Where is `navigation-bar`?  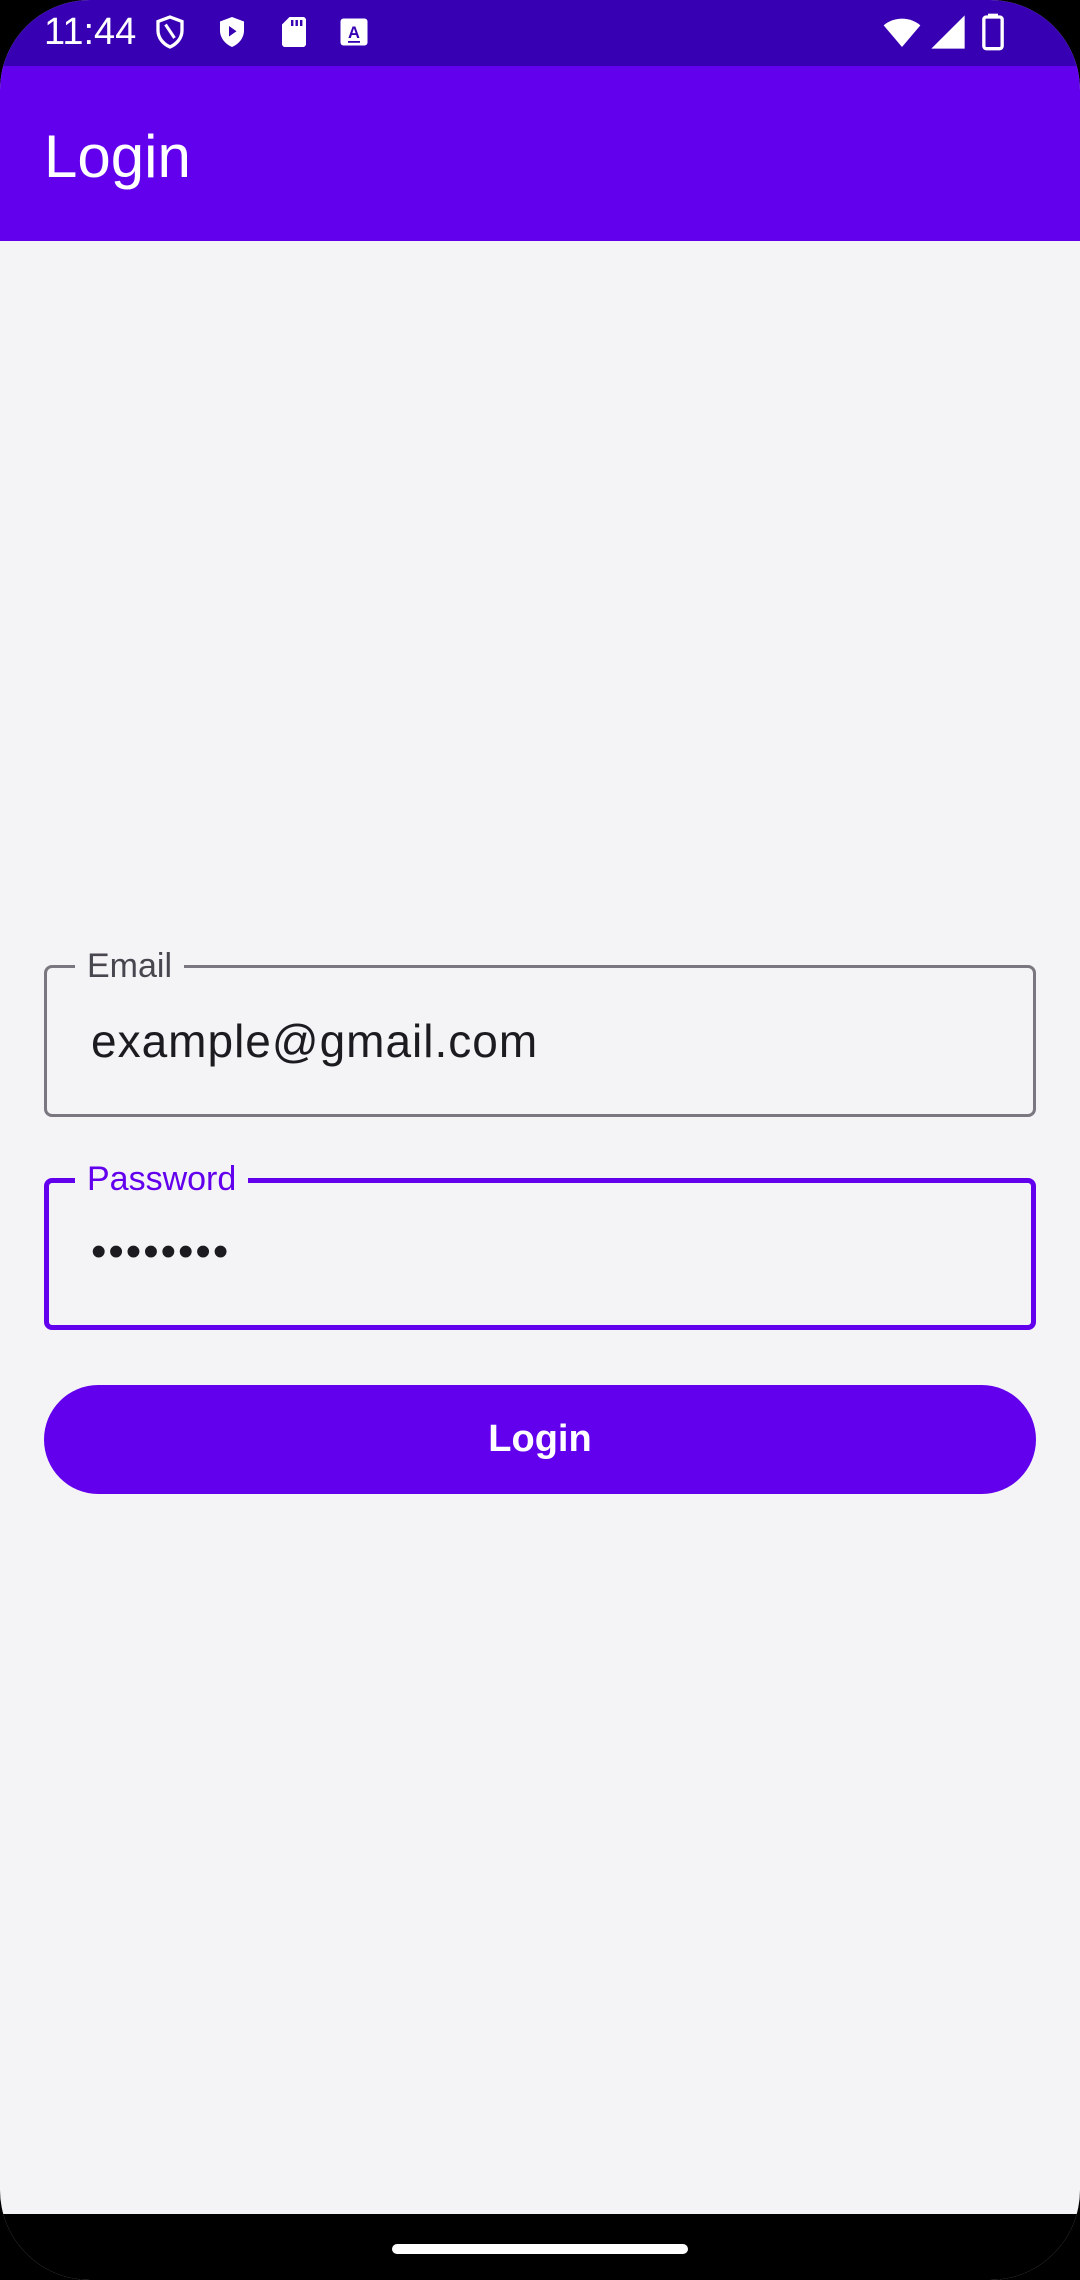
navigation-bar is located at coordinates (540, 2247).